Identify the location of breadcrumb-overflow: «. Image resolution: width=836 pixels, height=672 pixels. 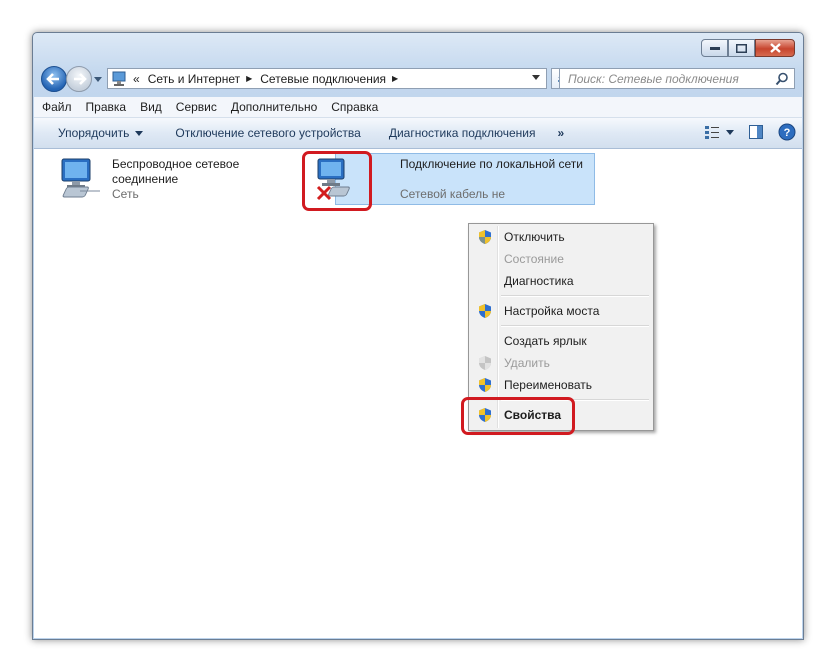
(136, 79).